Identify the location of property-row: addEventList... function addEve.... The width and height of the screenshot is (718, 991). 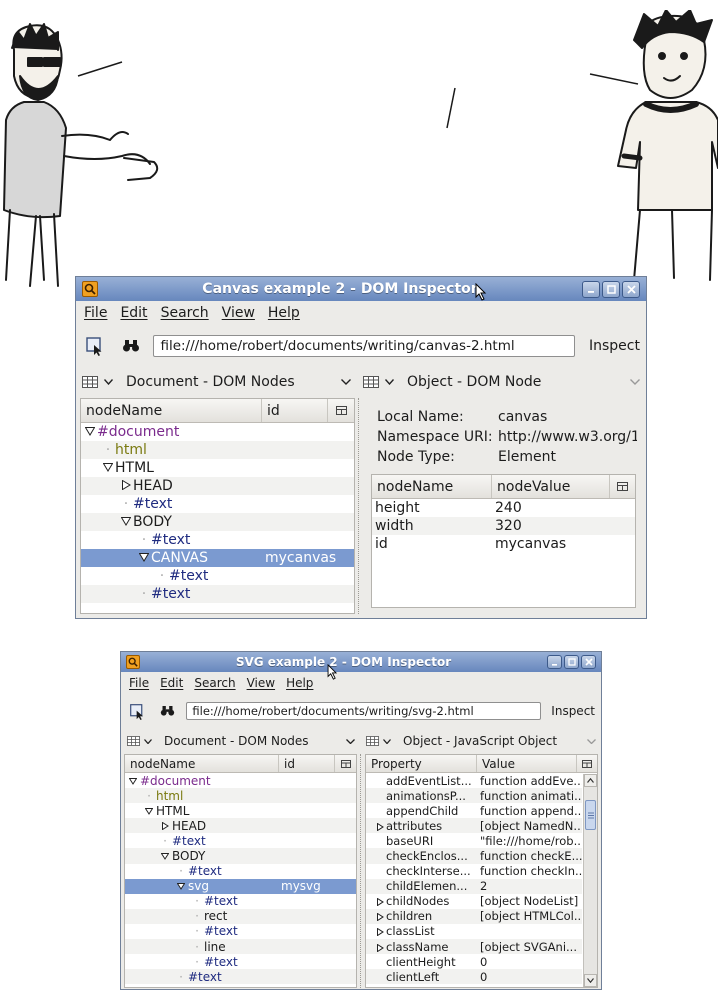
(474, 780).